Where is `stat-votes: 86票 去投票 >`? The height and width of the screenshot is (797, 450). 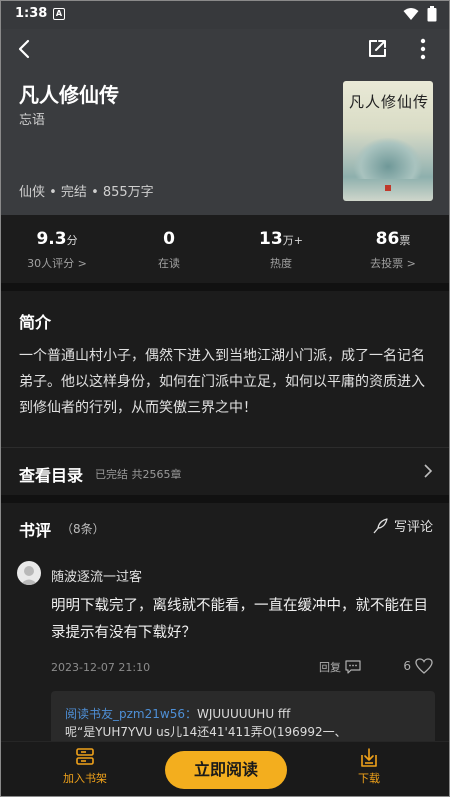 stat-votes: 86票 去投票 > is located at coordinates (393, 249).